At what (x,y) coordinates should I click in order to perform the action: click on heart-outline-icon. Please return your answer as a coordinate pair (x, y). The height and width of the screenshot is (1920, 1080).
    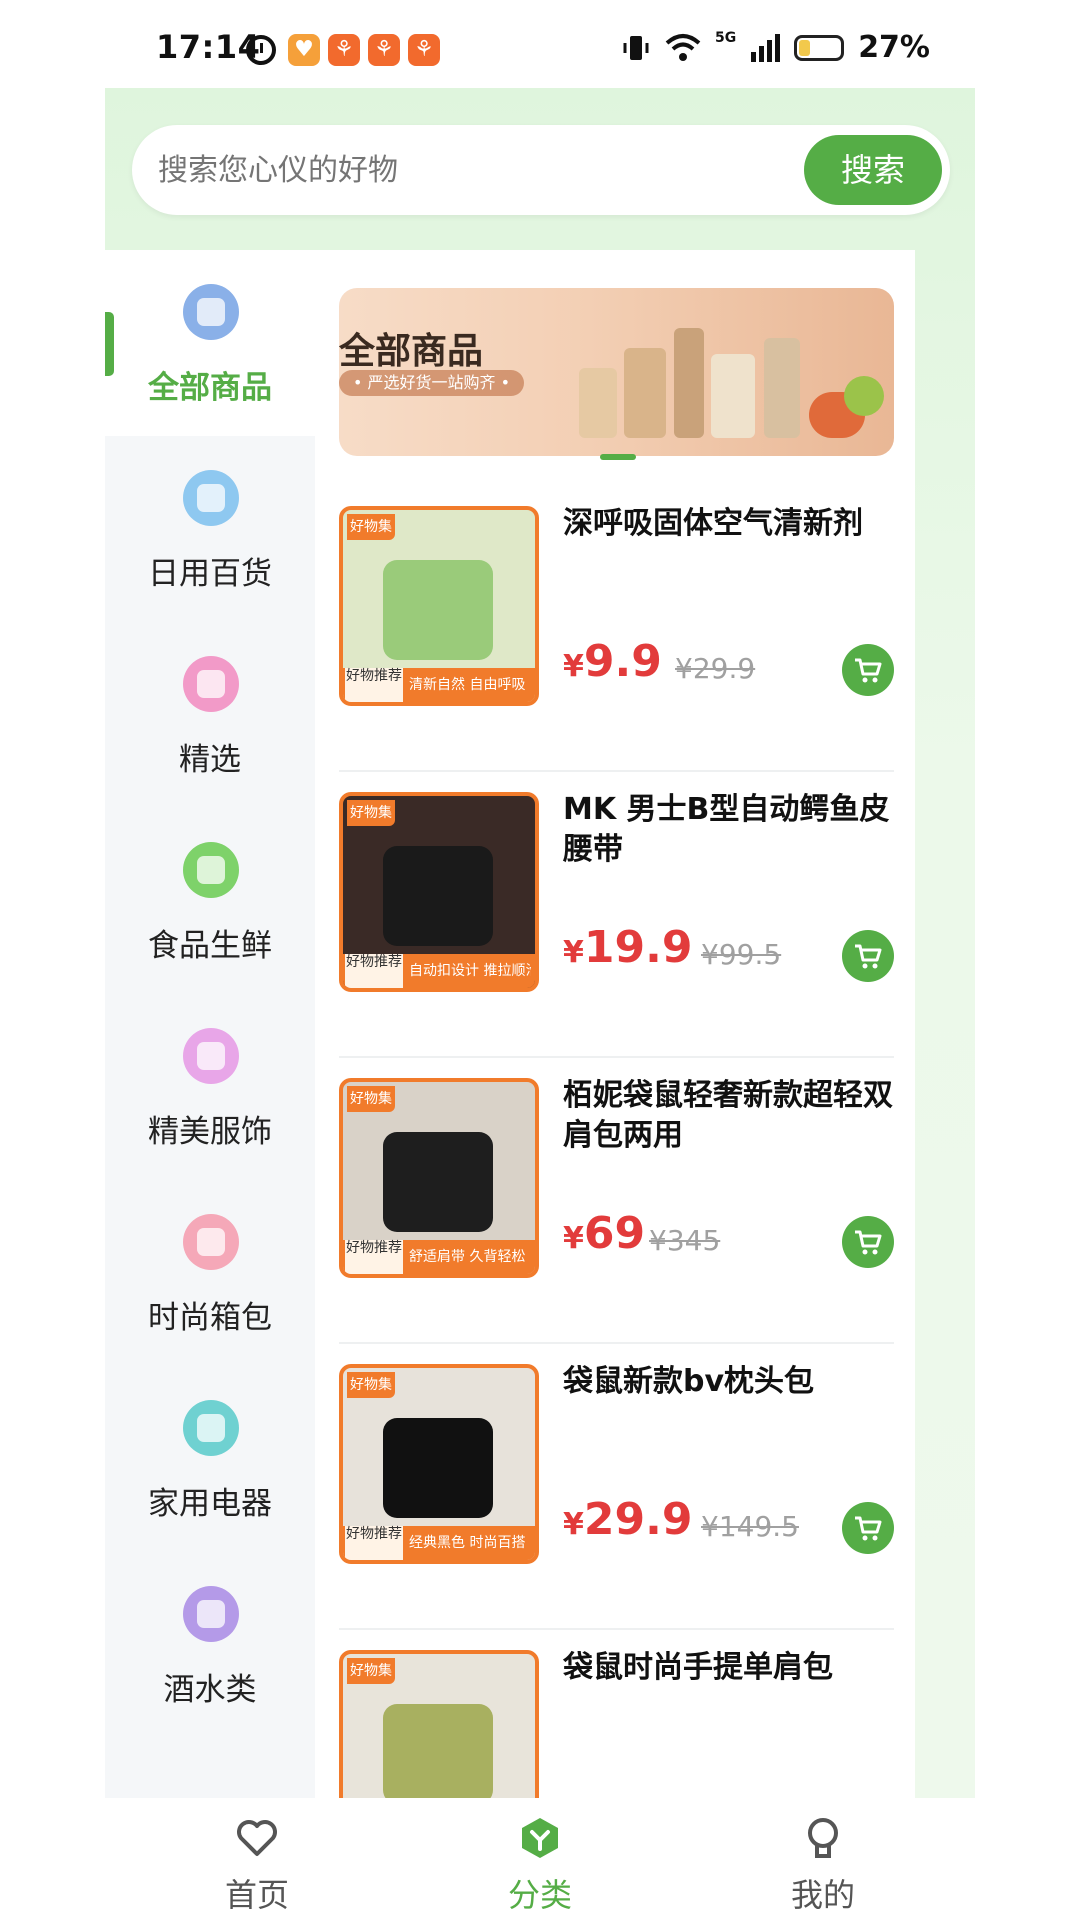
    Looking at the image, I should click on (257, 1838).